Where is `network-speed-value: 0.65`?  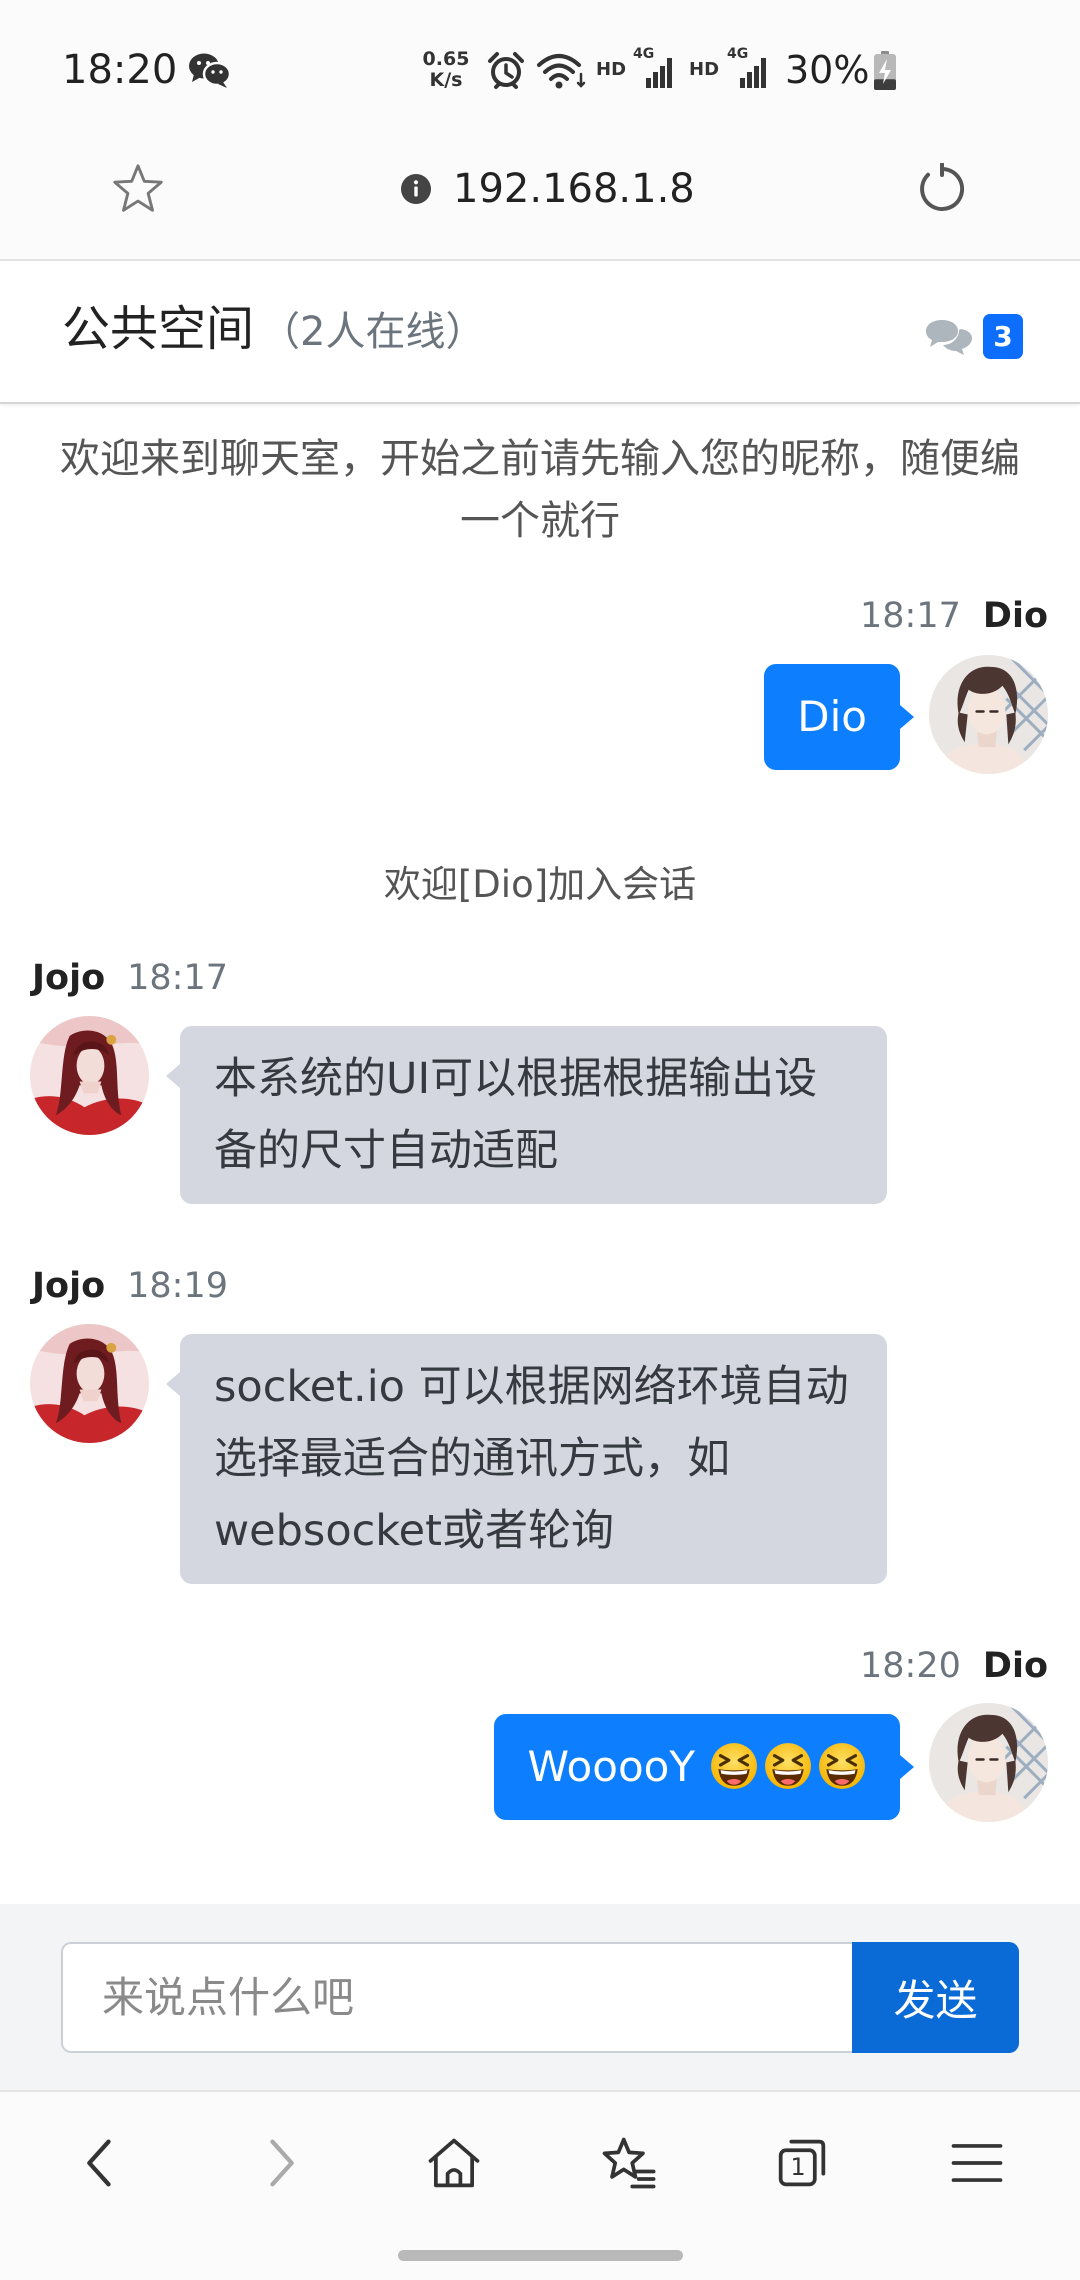
network-speed-value: 0.65 is located at coordinates (446, 59).